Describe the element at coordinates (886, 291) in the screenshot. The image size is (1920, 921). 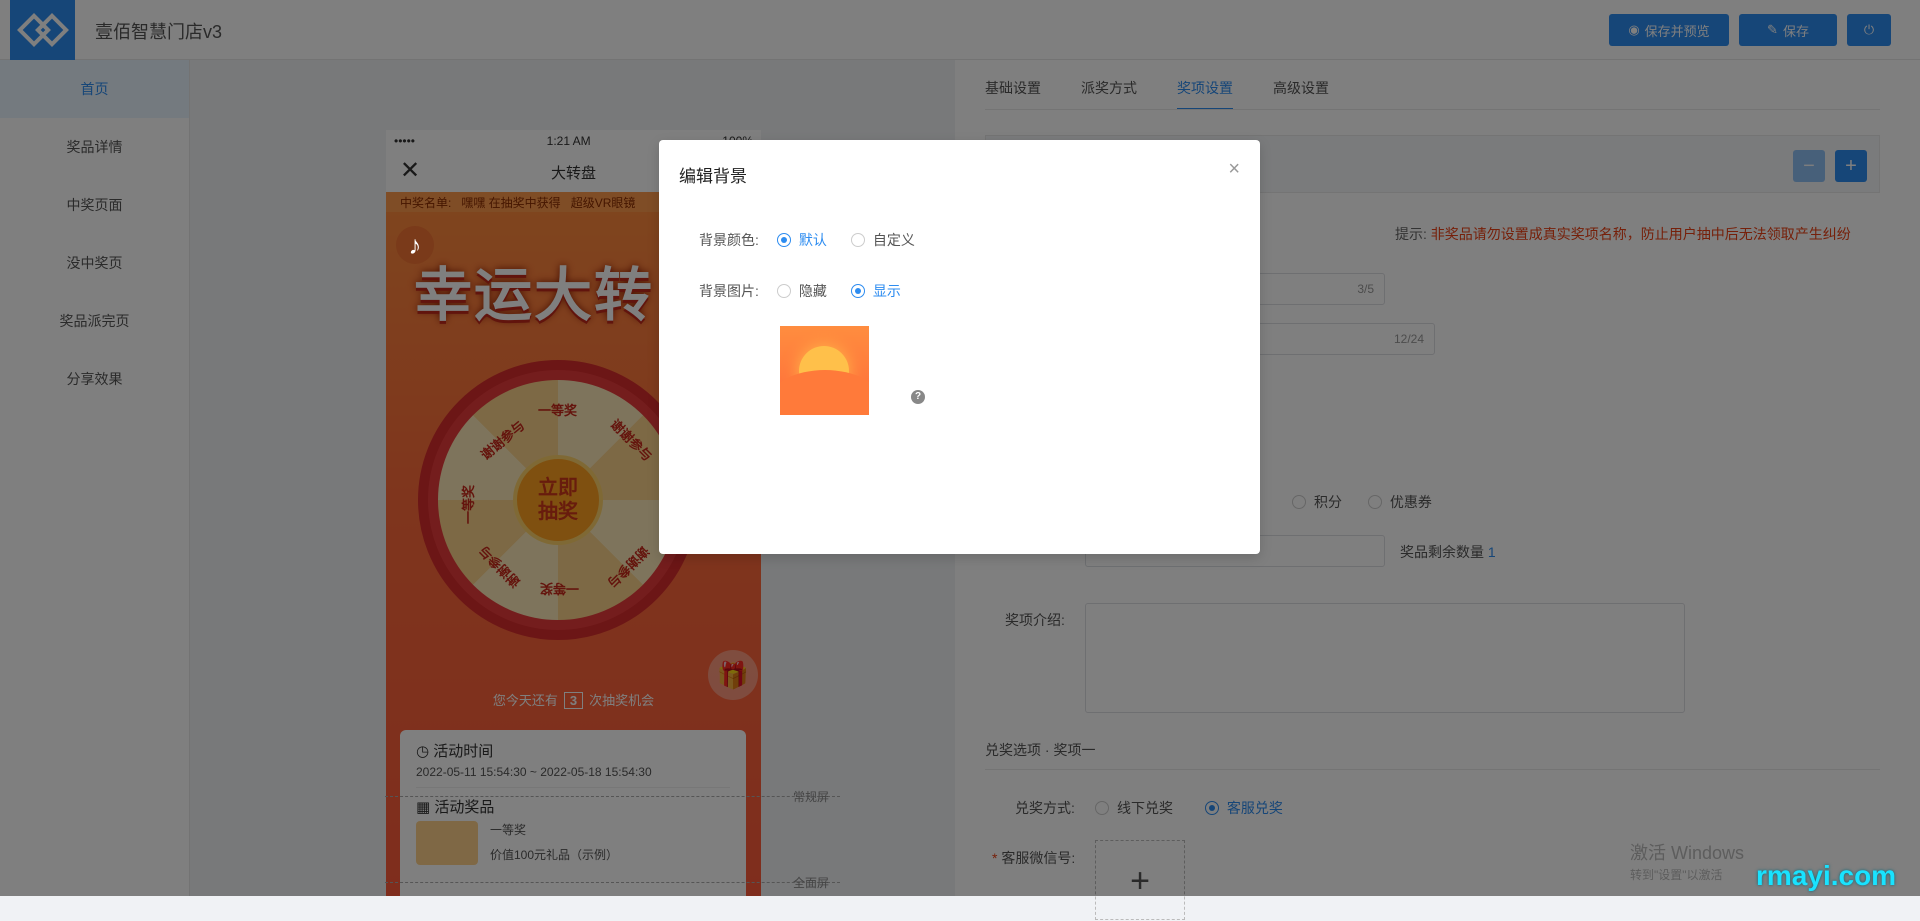
I see `show-label: 显示` at that location.